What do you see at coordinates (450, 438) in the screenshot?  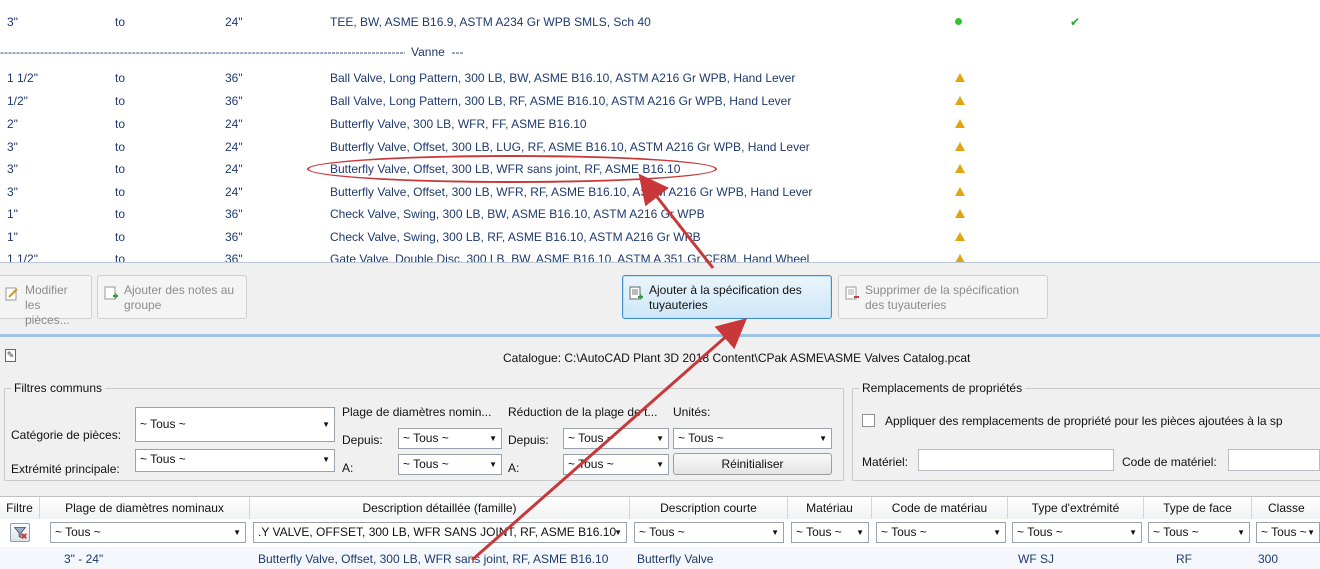 I see `nominal-from-select: ~ Tous ~ ▼` at bounding box center [450, 438].